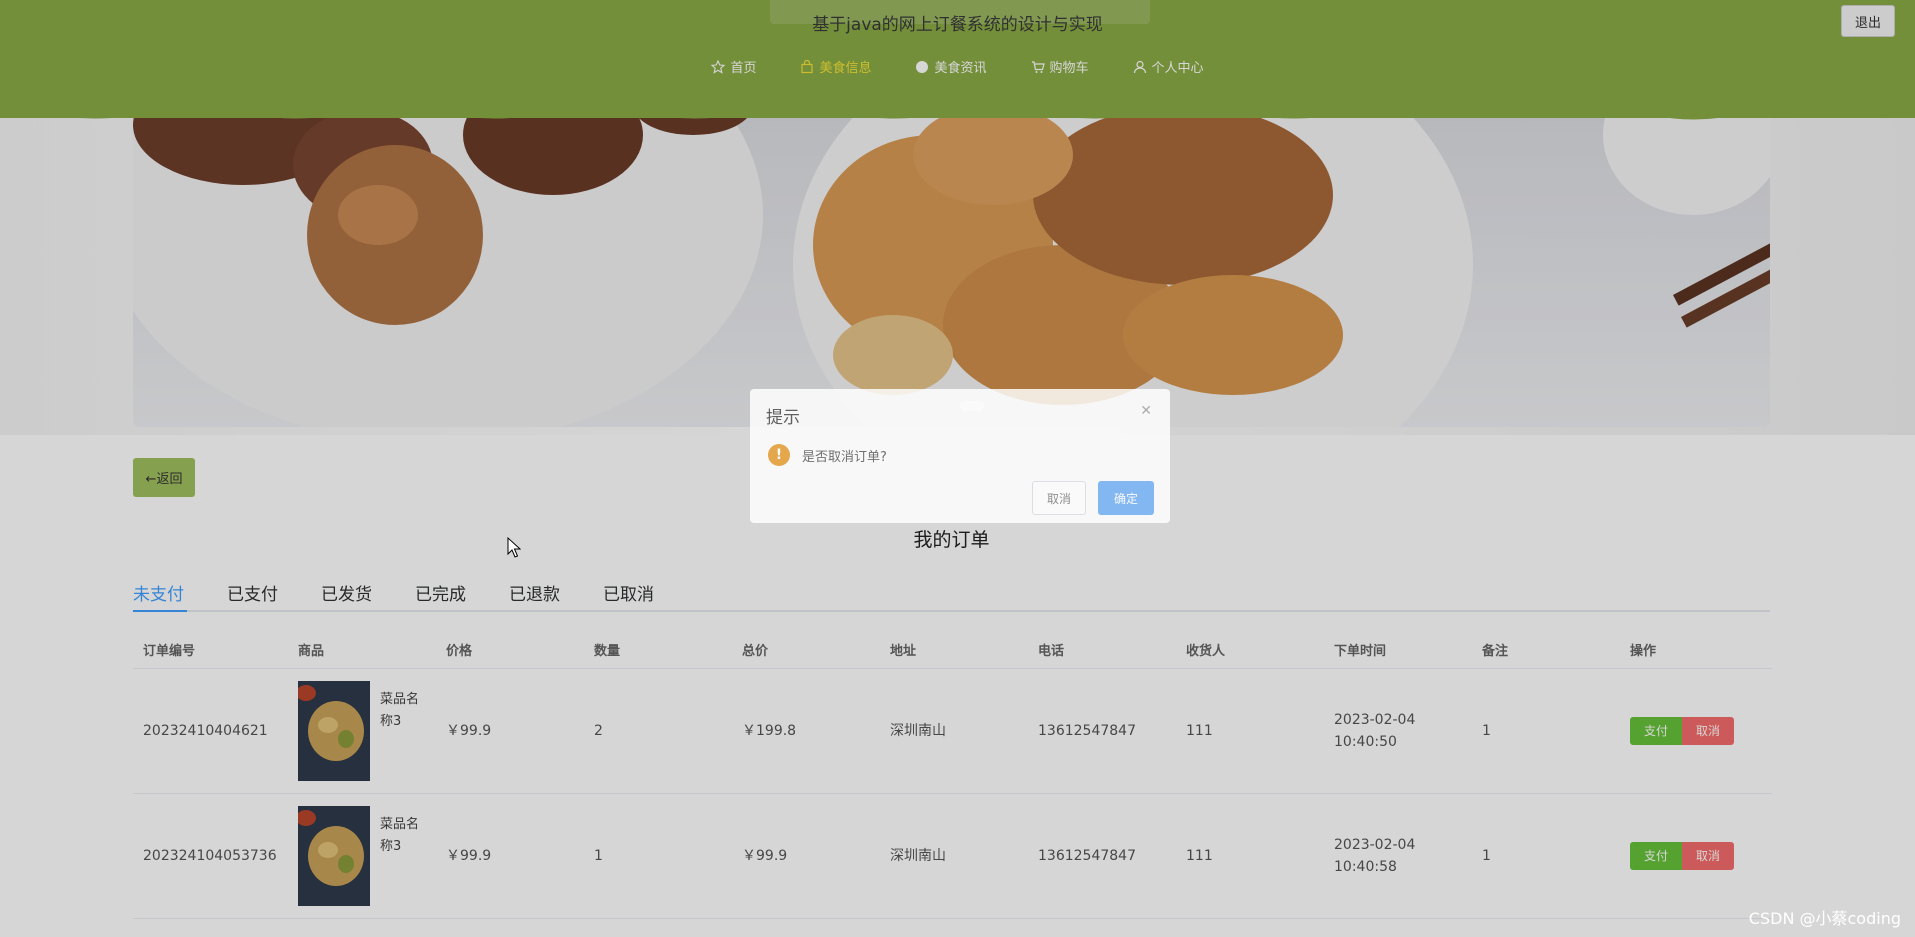  What do you see at coordinates (1824, 918) in the screenshot?
I see `watermark: CSDN @小蔡coding` at bounding box center [1824, 918].